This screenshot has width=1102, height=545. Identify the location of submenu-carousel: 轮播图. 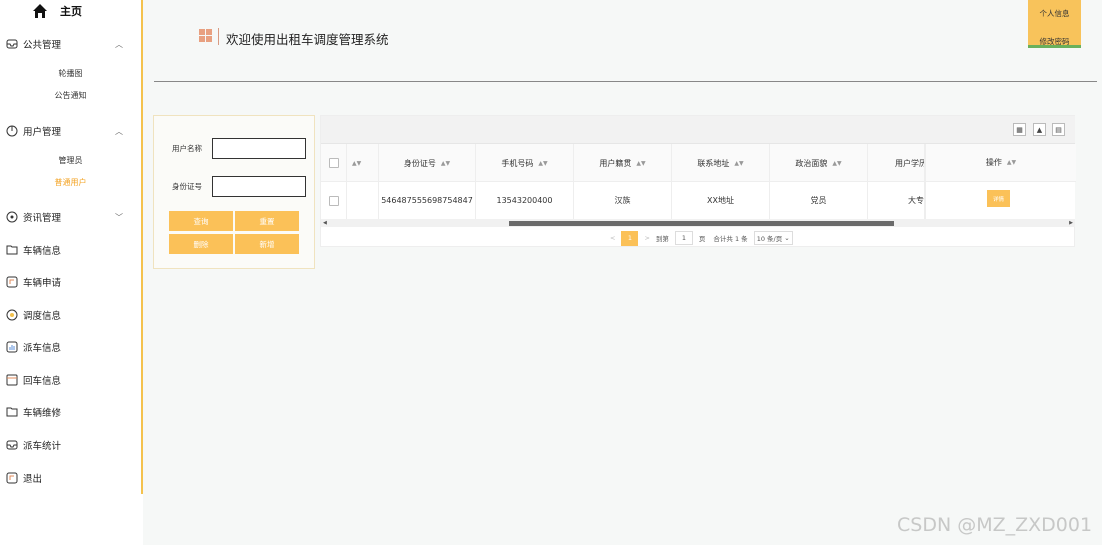
(70, 73).